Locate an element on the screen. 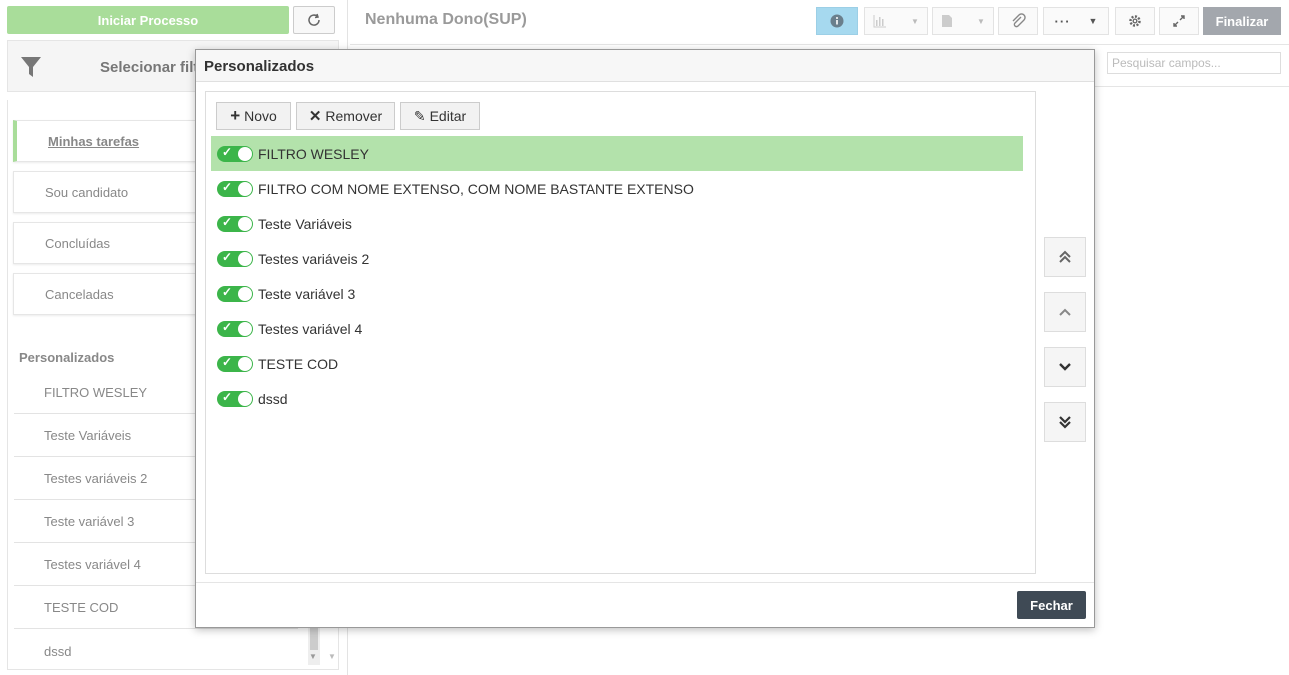 The width and height of the screenshot is (1289, 675). new-filter-button: + Novo is located at coordinates (253, 116).